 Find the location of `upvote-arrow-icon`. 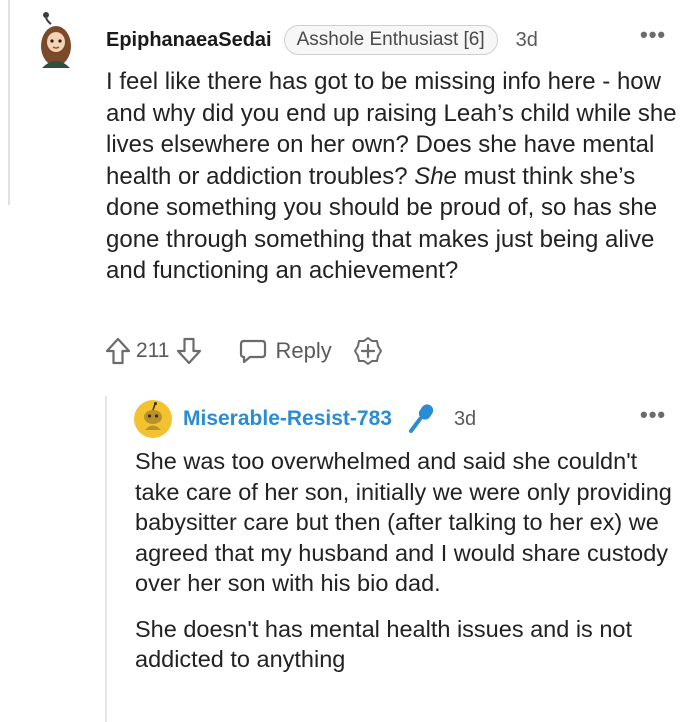

upvote-arrow-icon is located at coordinates (118, 351).